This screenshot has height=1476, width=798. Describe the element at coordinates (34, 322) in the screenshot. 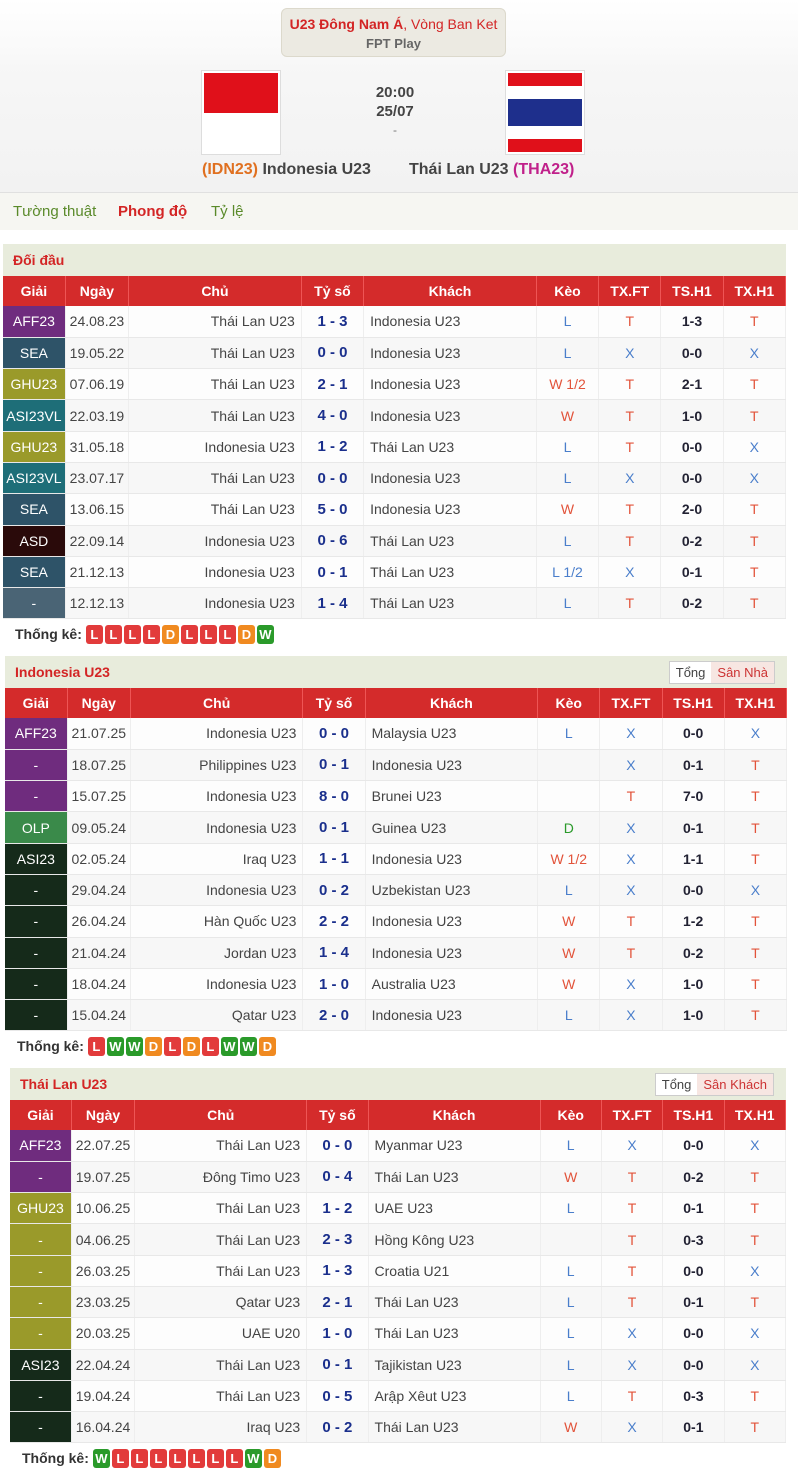

I see `league-cell: AFF23` at that location.